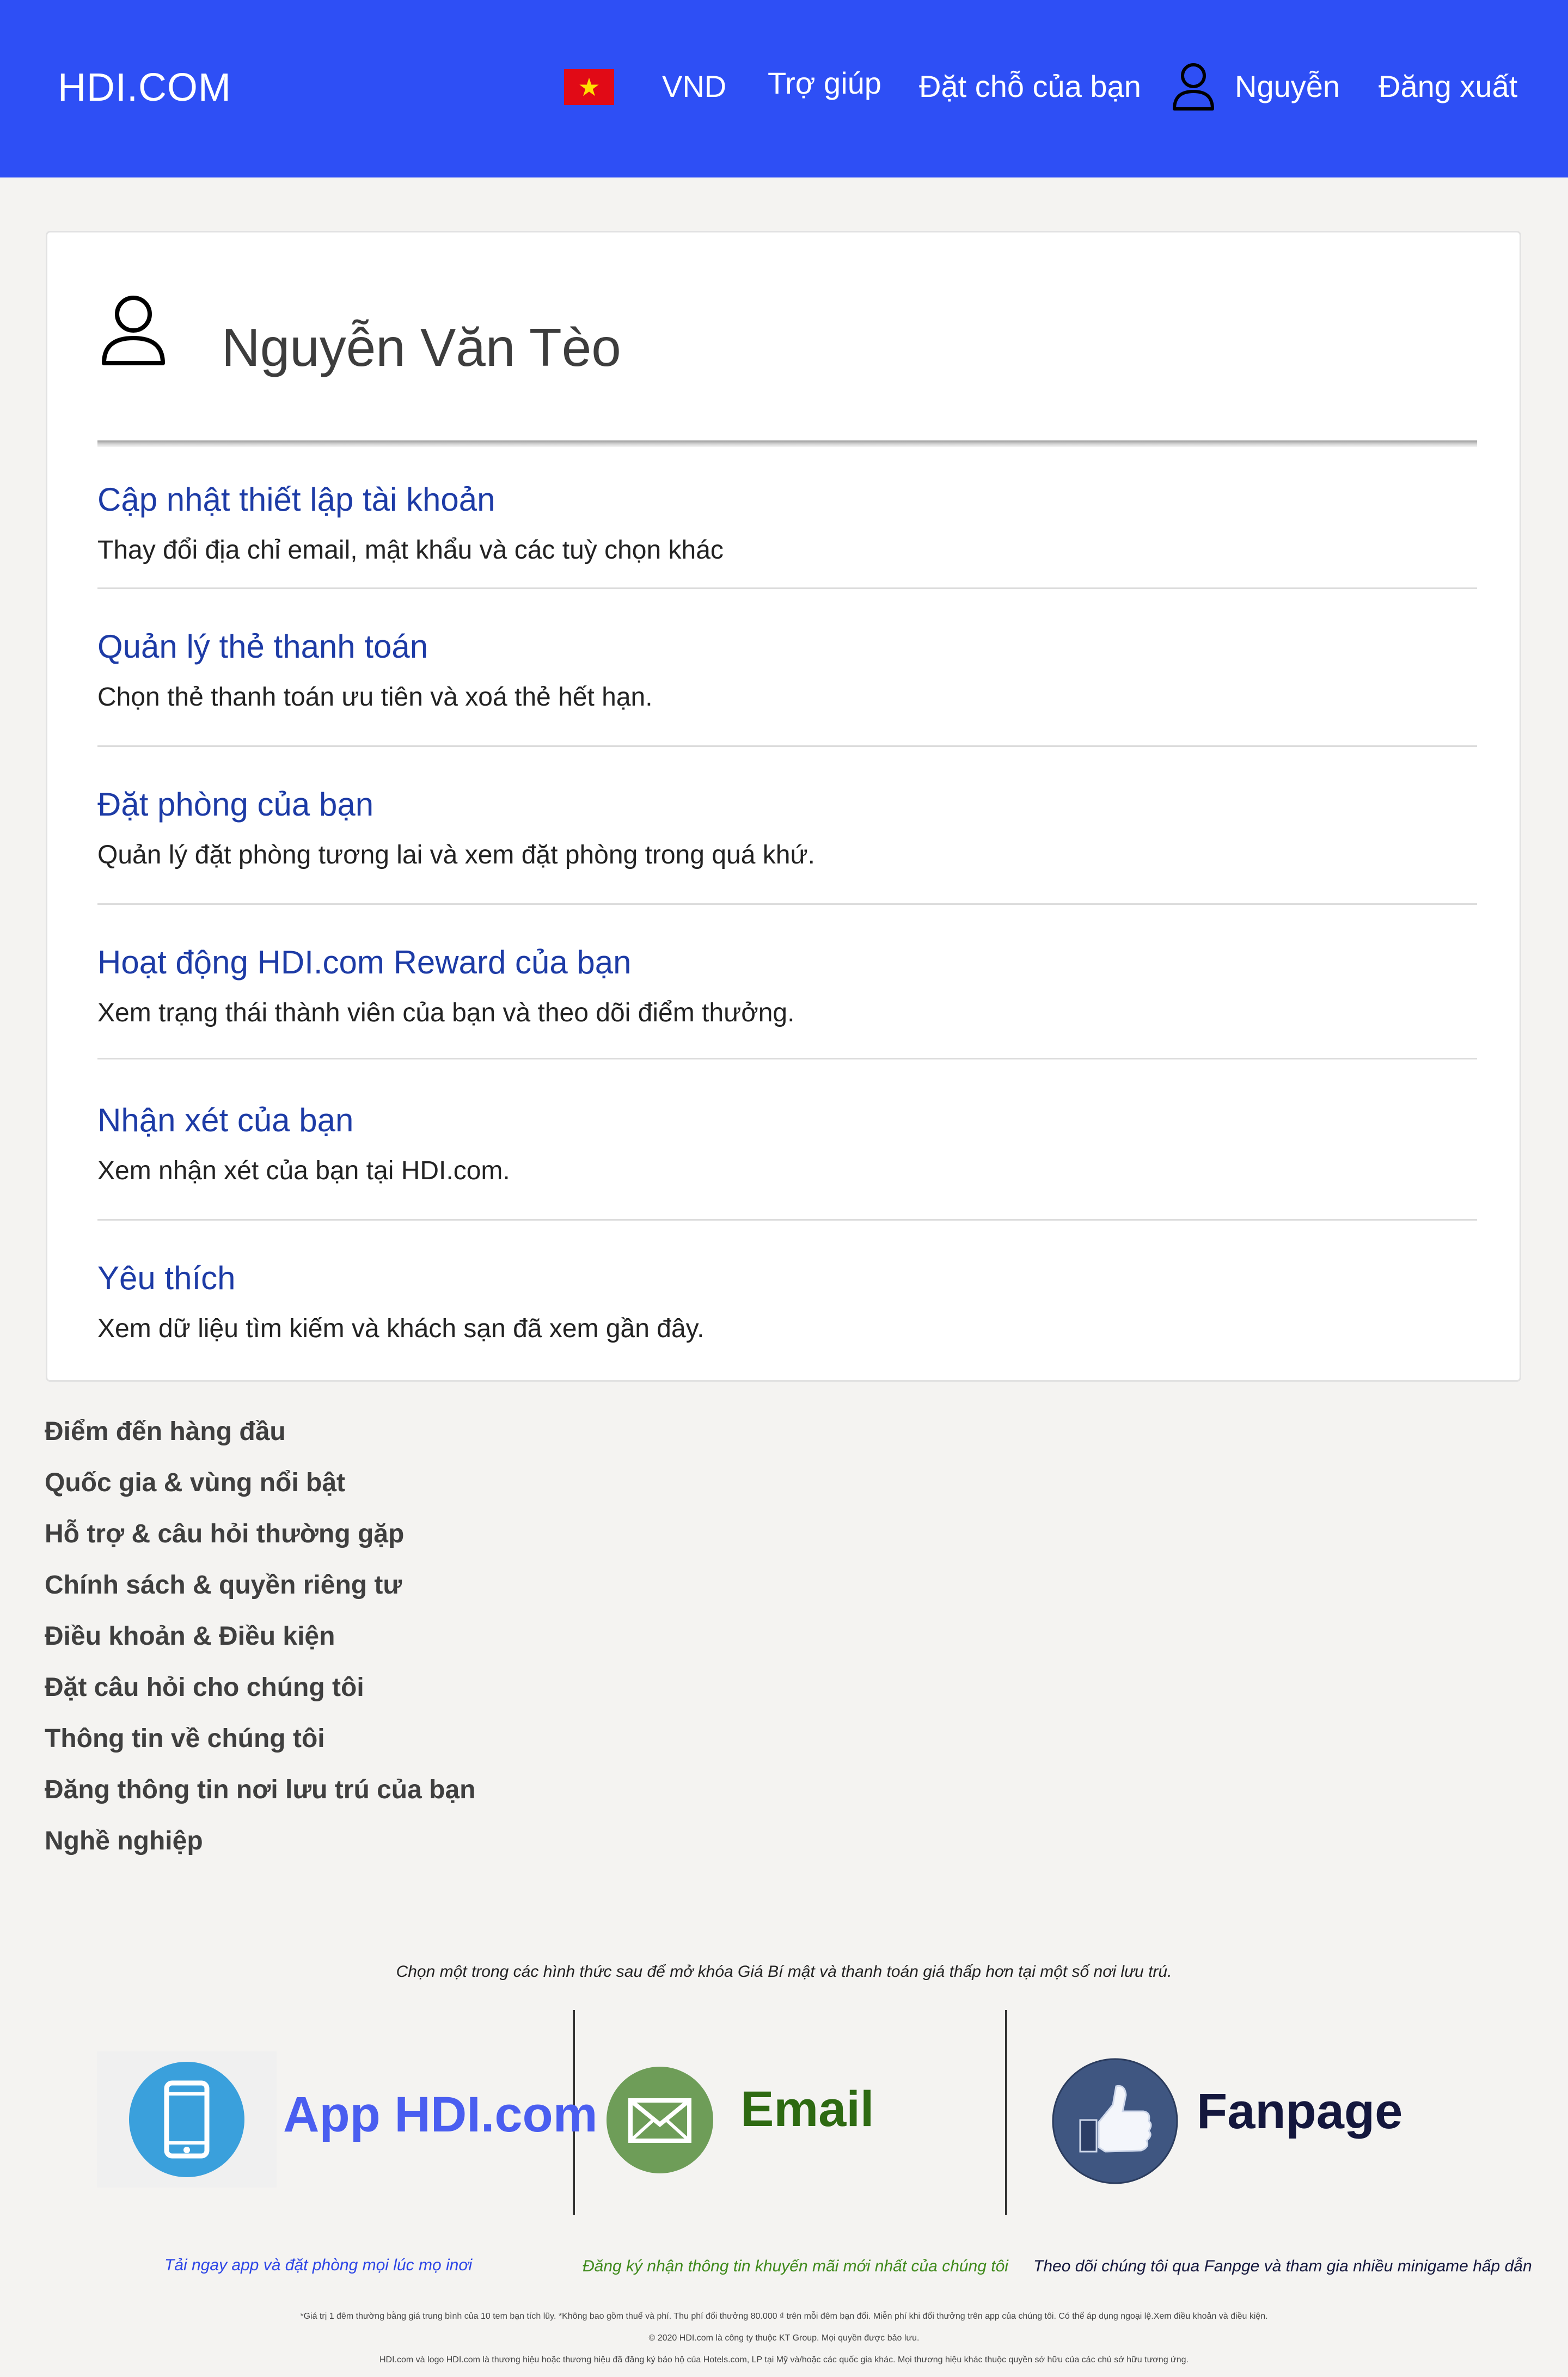  Describe the element at coordinates (421, 347) in the screenshot. I see `profile-name: Nguyễn Văn Tèo` at that location.